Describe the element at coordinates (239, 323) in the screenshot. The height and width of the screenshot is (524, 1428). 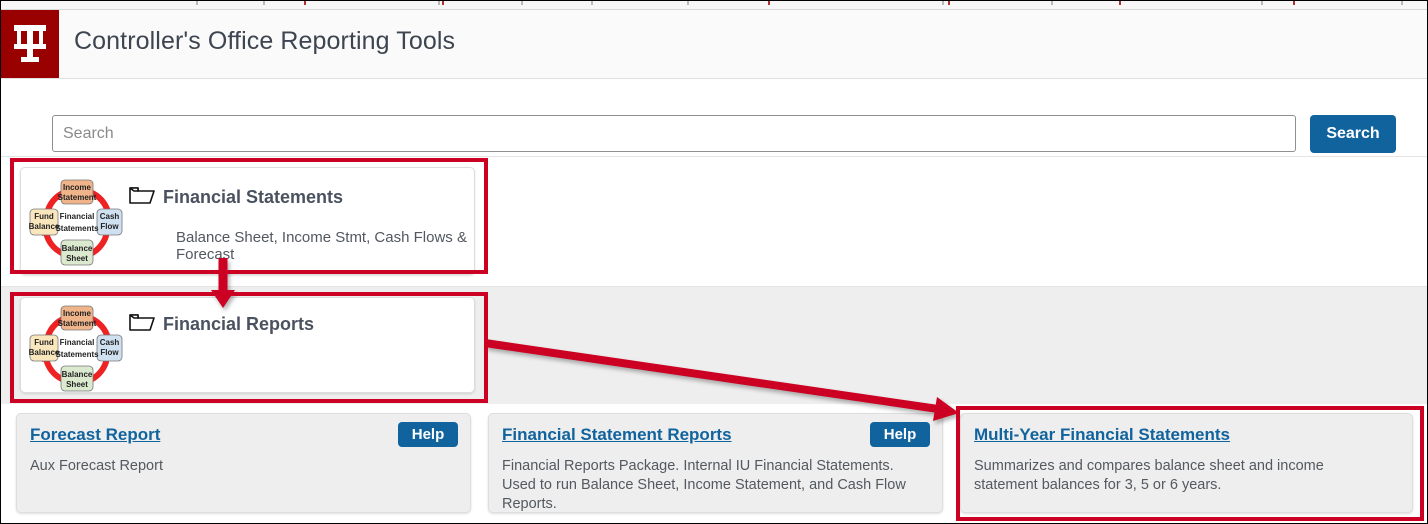
I see `folder-name: Financial Reports` at that location.